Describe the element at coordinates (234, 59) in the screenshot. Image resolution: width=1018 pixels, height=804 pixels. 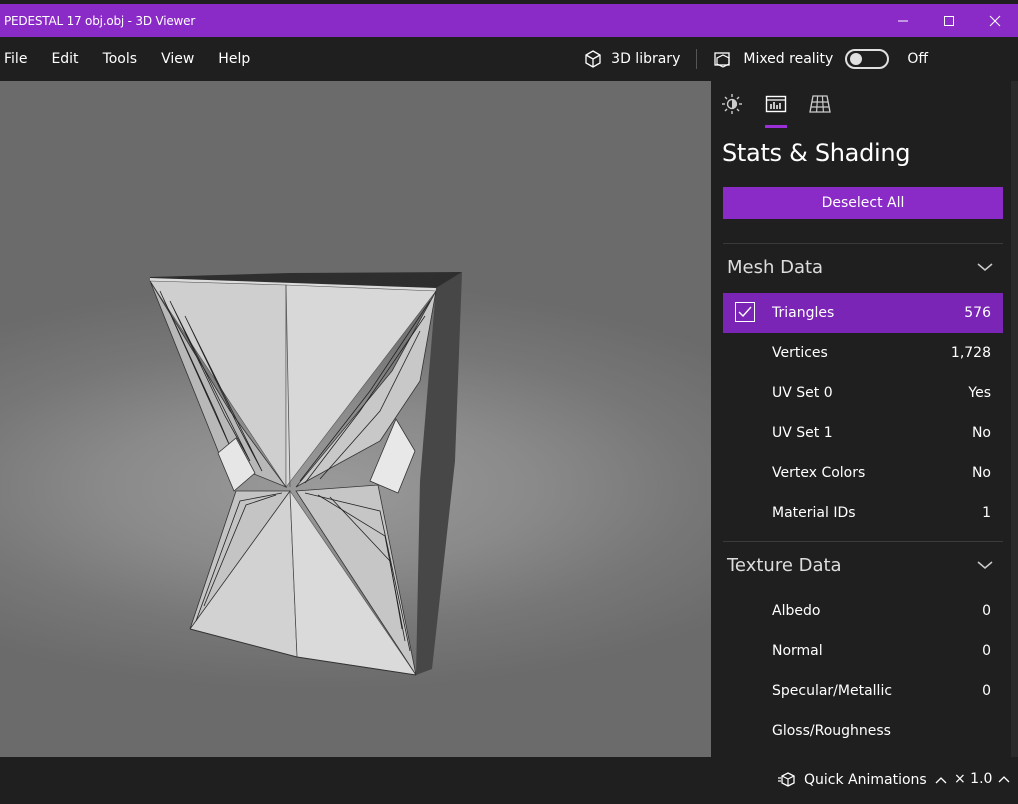
I see `menu-help: Help` at that location.